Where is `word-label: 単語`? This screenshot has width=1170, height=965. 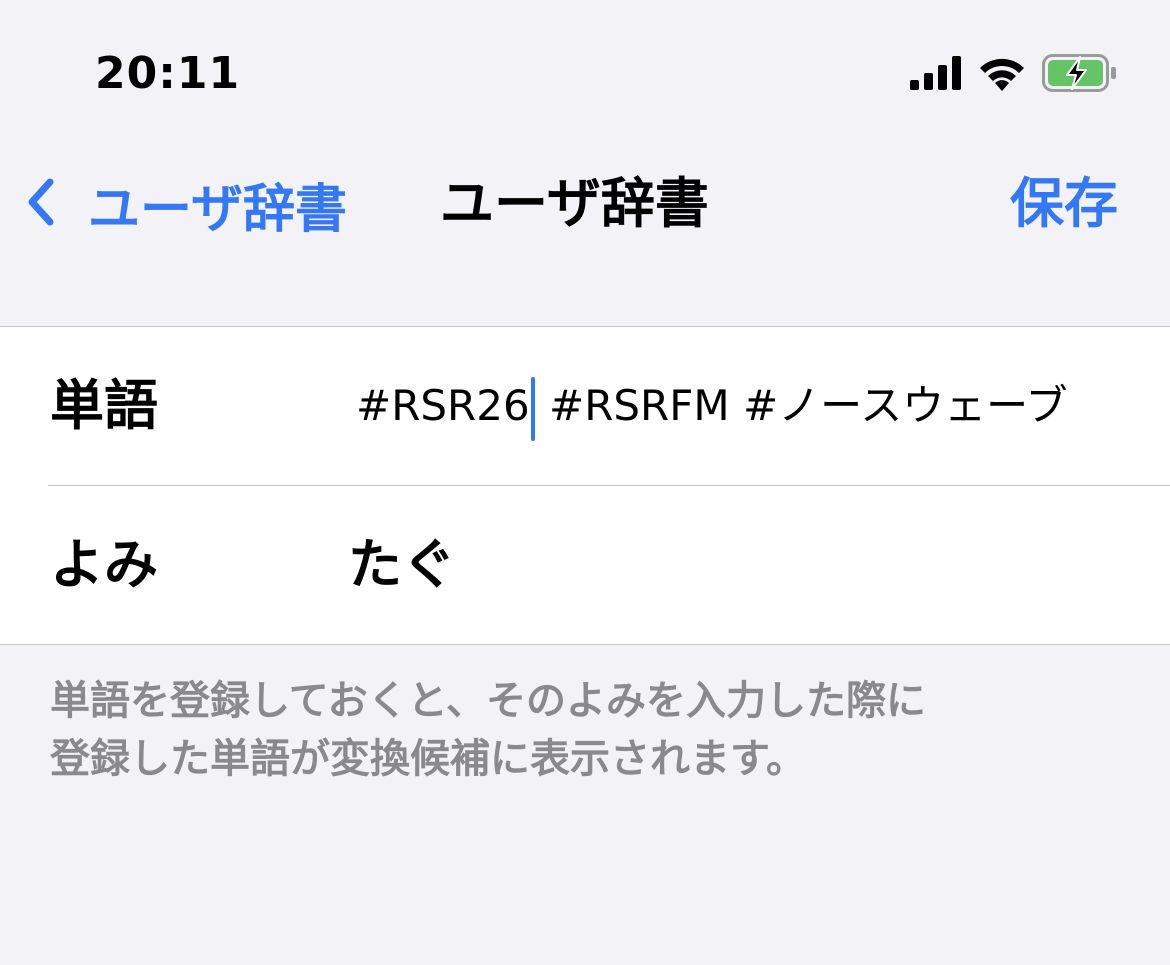
word-label: 単語 is located at coordinates (104, 405).